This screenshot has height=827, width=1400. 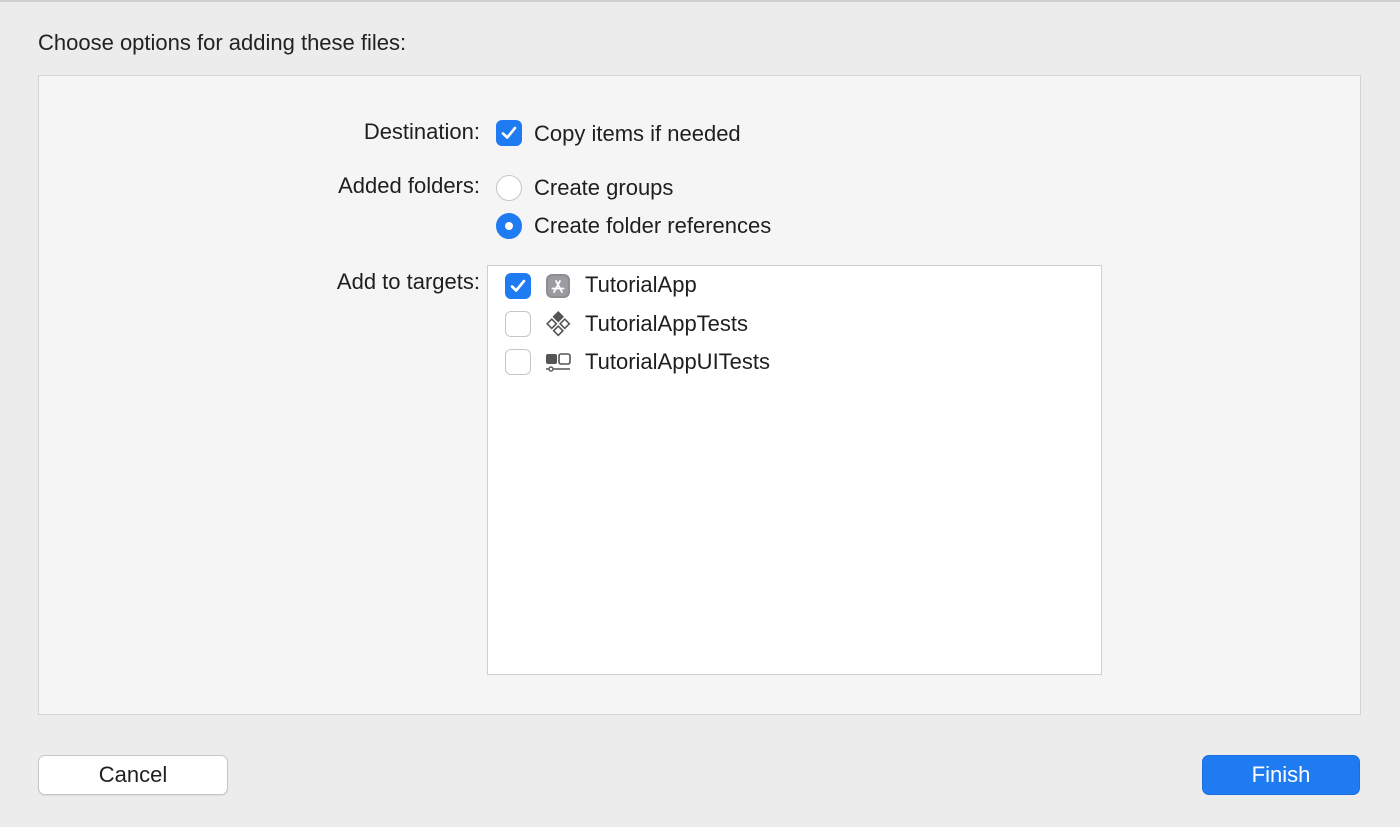 What do you see at coordinates (409, 185) in the screenshot?
I see `added-folders-label: Added folders:` at bounding box center [409, 185].